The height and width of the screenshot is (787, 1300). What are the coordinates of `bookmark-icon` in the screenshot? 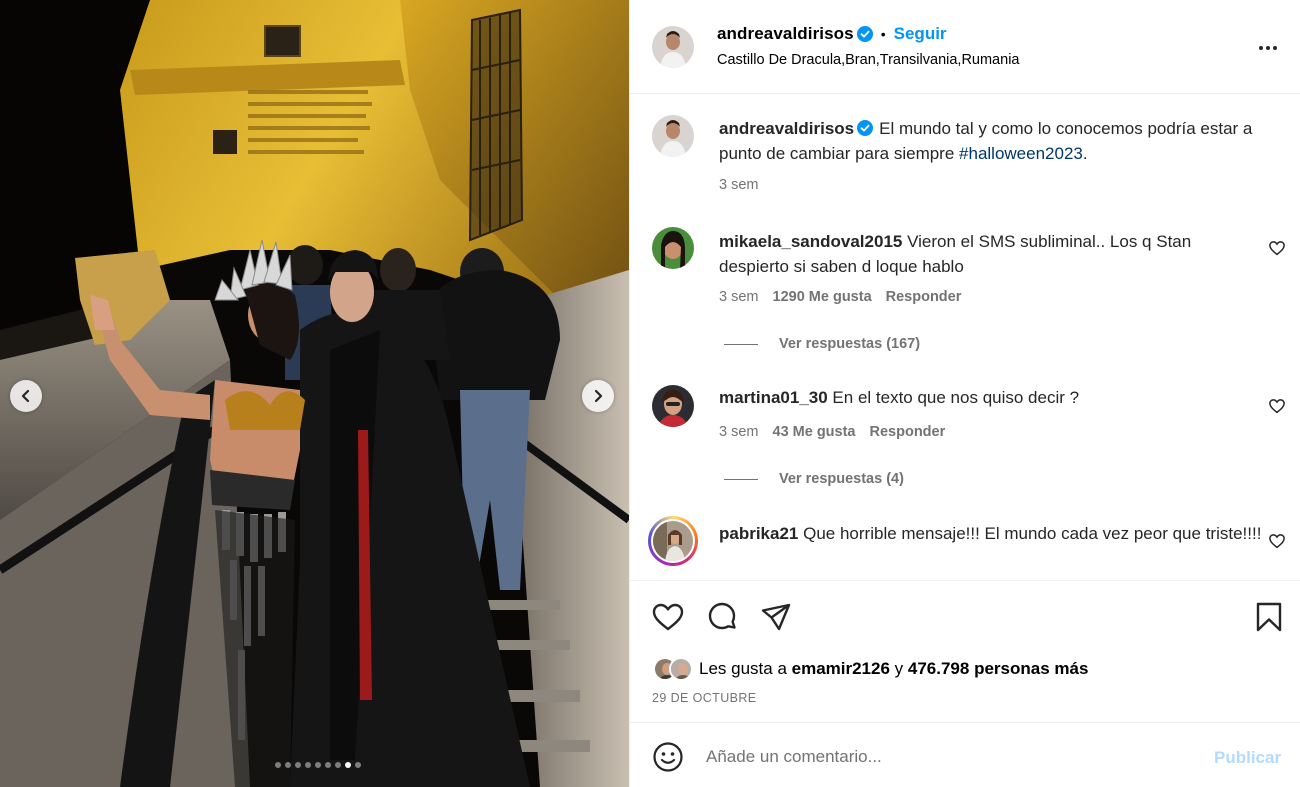 It's located at (1269, 617).